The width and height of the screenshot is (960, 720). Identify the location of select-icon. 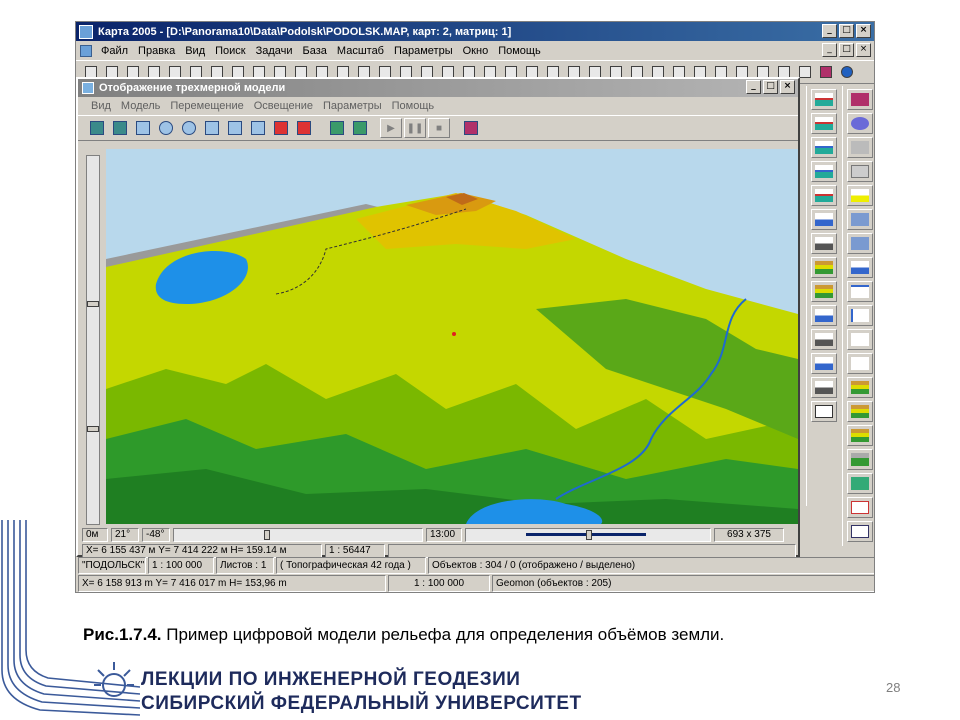
(119, 128).